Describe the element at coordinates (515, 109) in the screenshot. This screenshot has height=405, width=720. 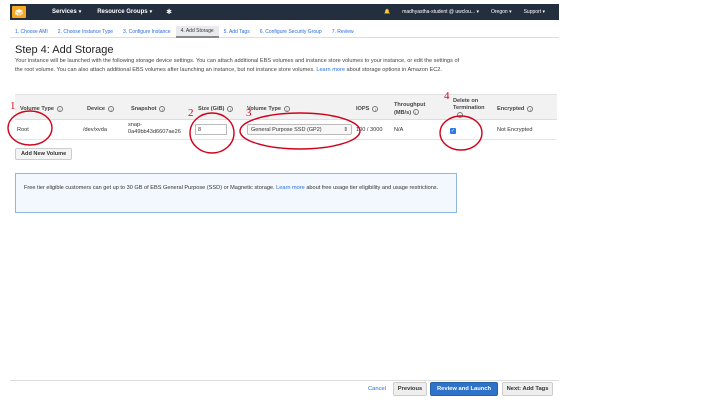
I see `header-encrypted: Encrypted i` at that location.